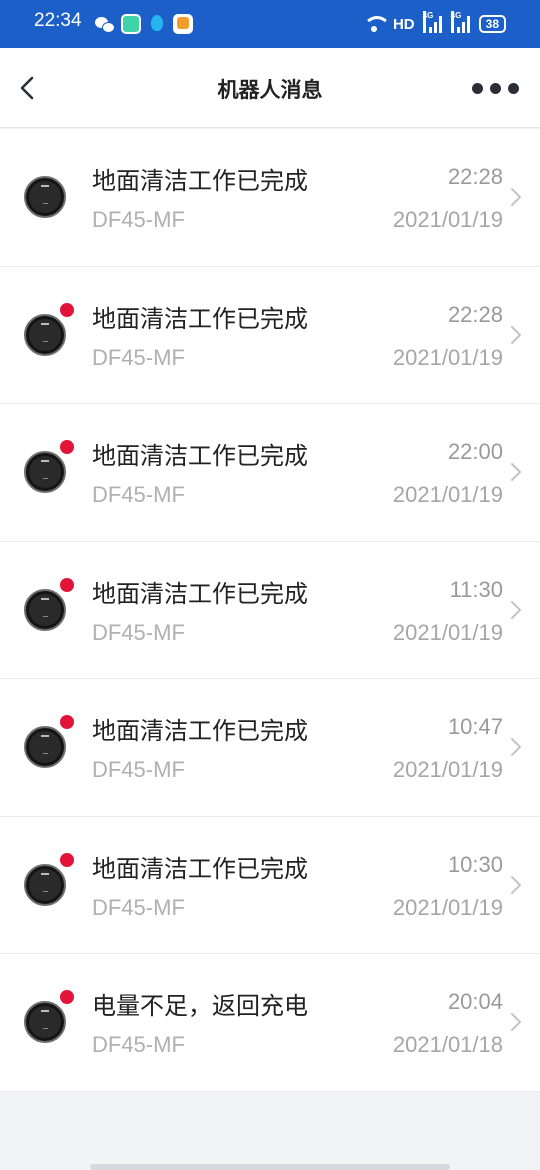  I want to click on message-date: 2021/01/18, so click(447, 1044).